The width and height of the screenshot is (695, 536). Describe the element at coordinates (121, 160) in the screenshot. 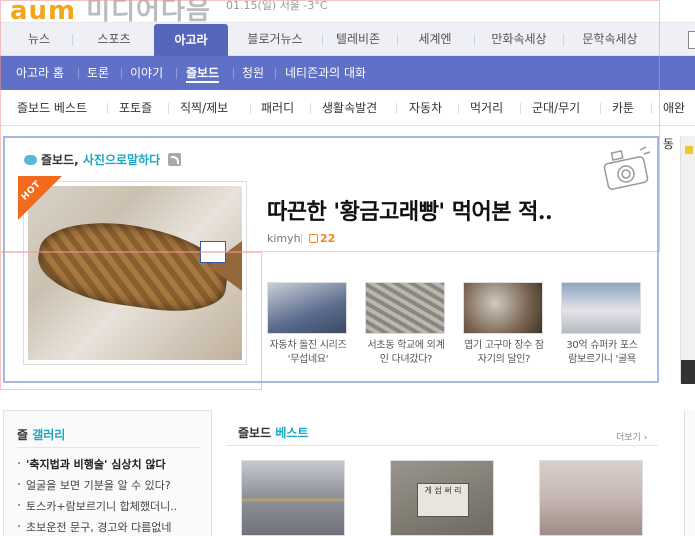

I see `feature-title-accent: 사진으로말하다` at that location.